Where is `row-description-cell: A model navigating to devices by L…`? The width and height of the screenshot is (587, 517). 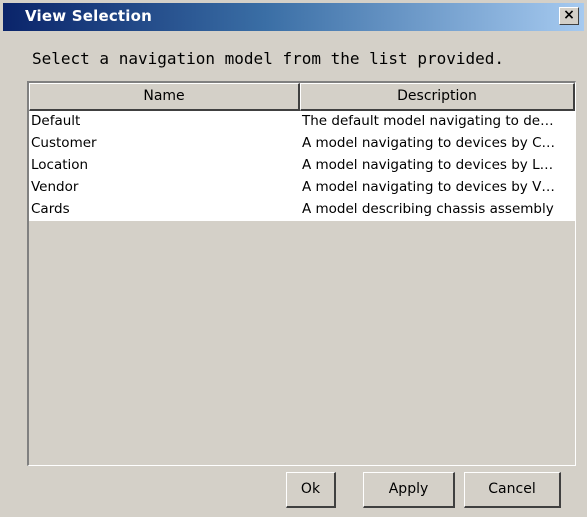 row-description-cell: A model navigating to devices by L… is located at coordinates (428, 165).